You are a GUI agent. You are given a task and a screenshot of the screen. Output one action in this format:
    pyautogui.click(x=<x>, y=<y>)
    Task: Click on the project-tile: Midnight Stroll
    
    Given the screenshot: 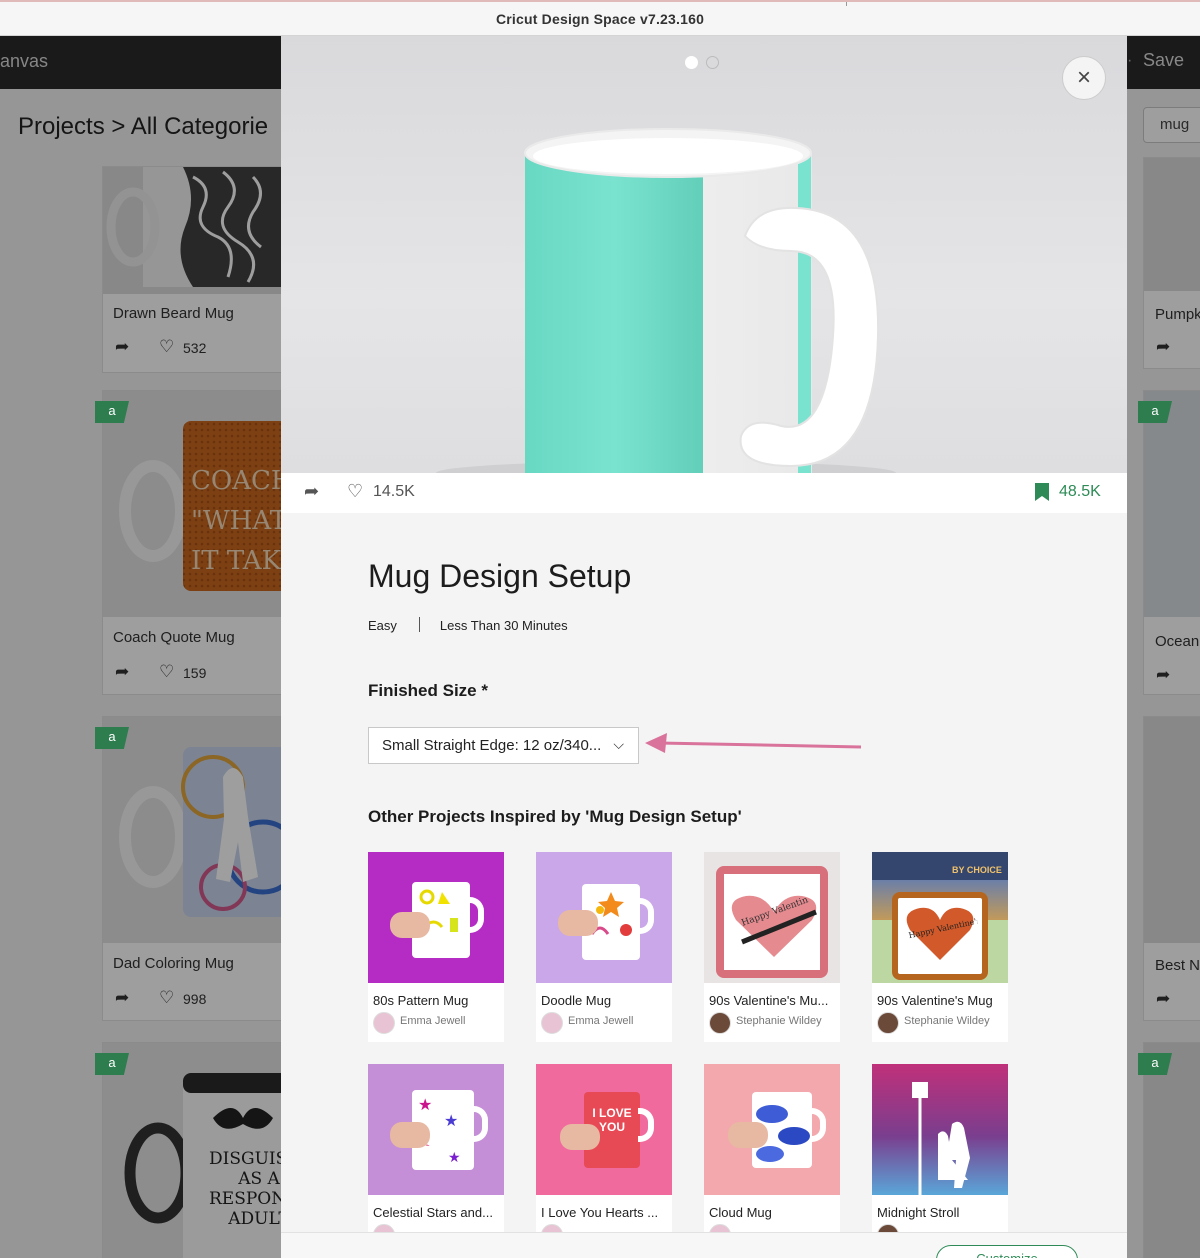 What is the action you would take?
    pyautogui.click(x=940, y=1159)
    